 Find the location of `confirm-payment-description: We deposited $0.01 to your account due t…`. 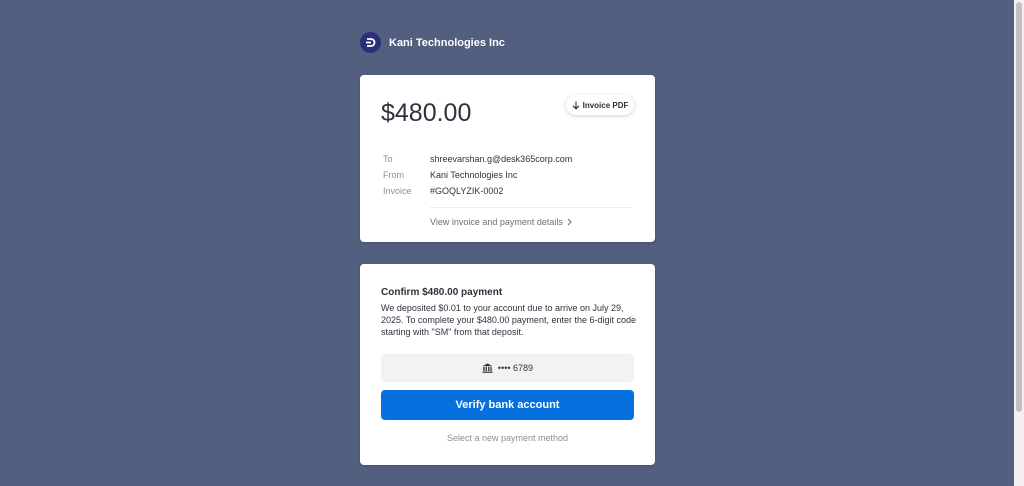

confirm-payment-description: We deposited $0.01 to your account due t… is located at coordinates (509, 320).